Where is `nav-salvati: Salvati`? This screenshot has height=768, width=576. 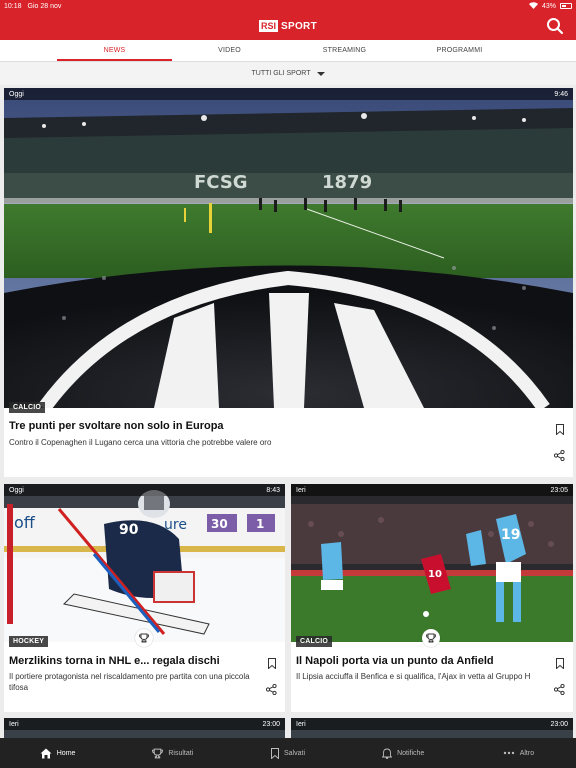 nav-salvati: Salvati is located at coordinates (287, 753).